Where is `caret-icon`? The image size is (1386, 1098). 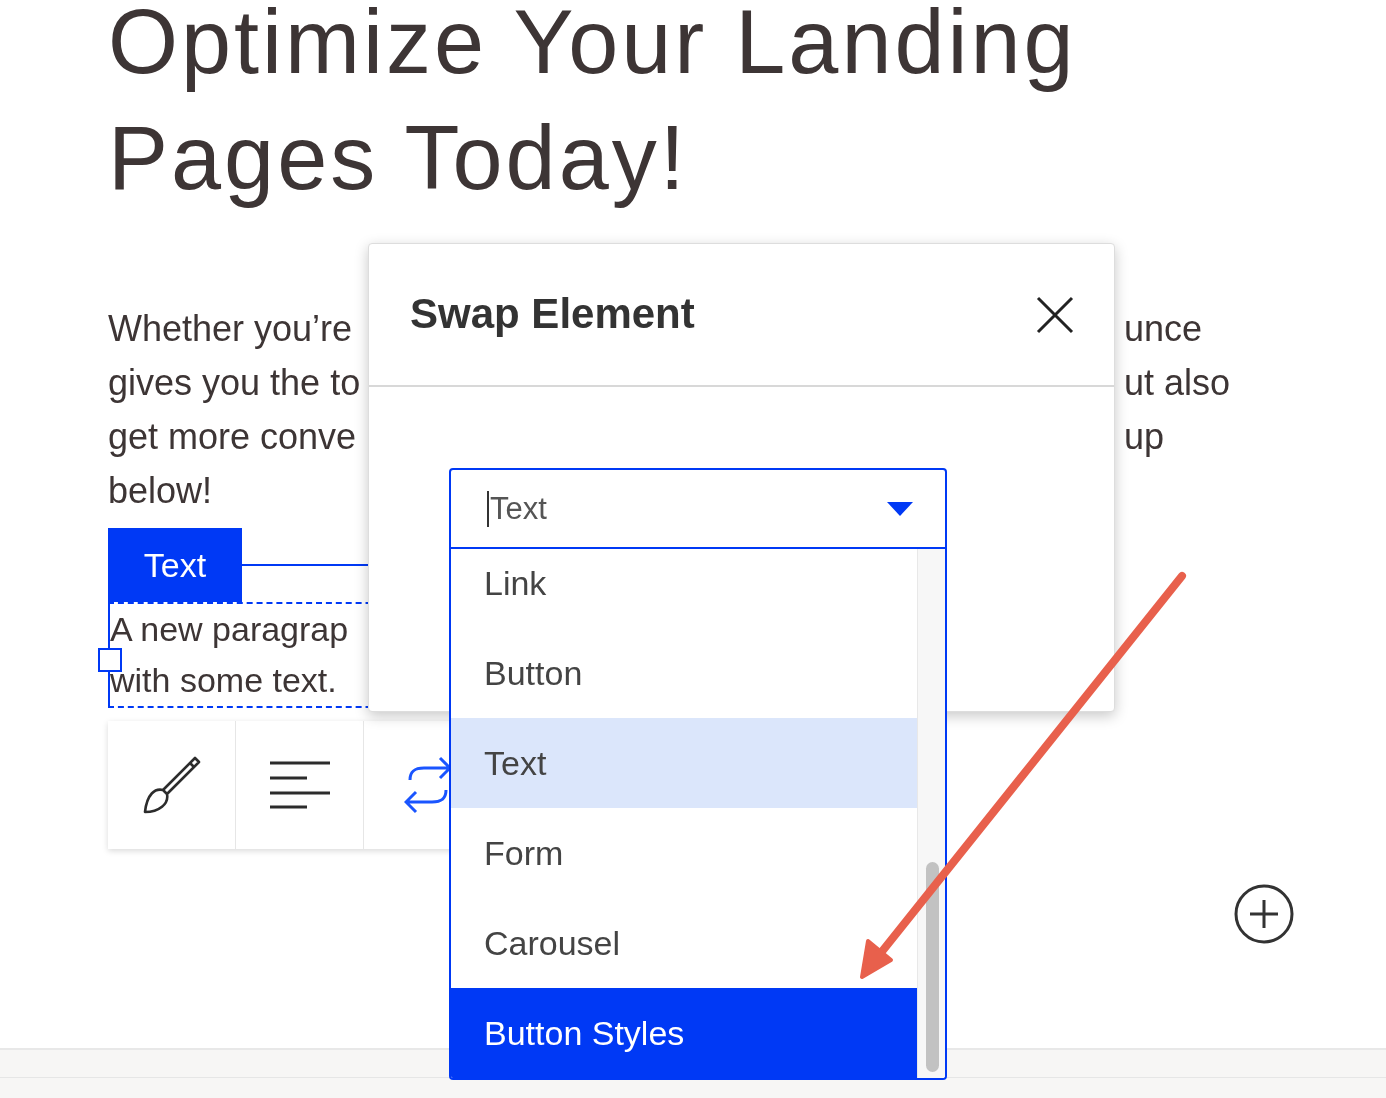
caret-icon is located at coordinates (900, 508).